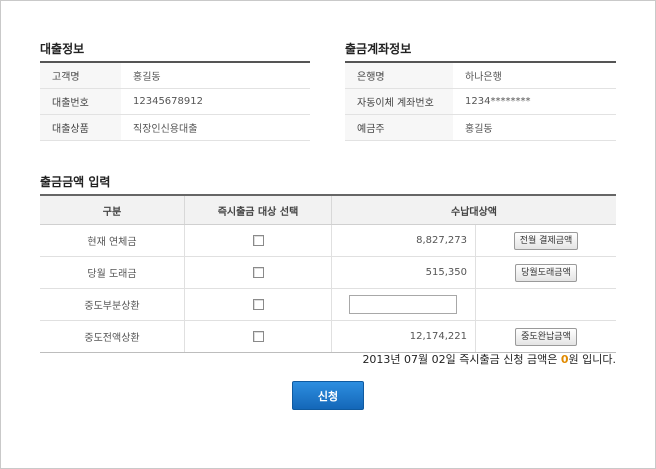 The width and height of the screenshot is (656, 469). What do you see at coordinates (258, 210) in the screenshot?
I see `header-immediate-select: 즉시출금 대상 선택` at bounding box center [258, 210].